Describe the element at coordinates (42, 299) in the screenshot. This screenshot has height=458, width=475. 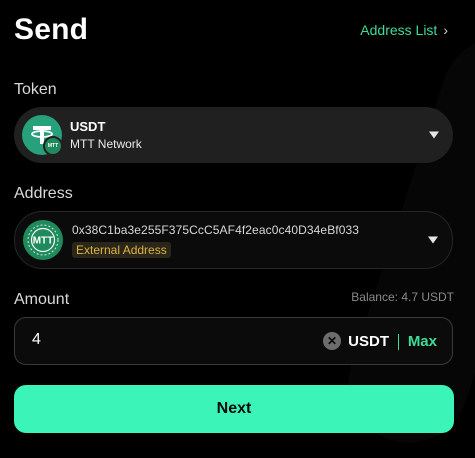
I see `amount-label: Amount` at that location.